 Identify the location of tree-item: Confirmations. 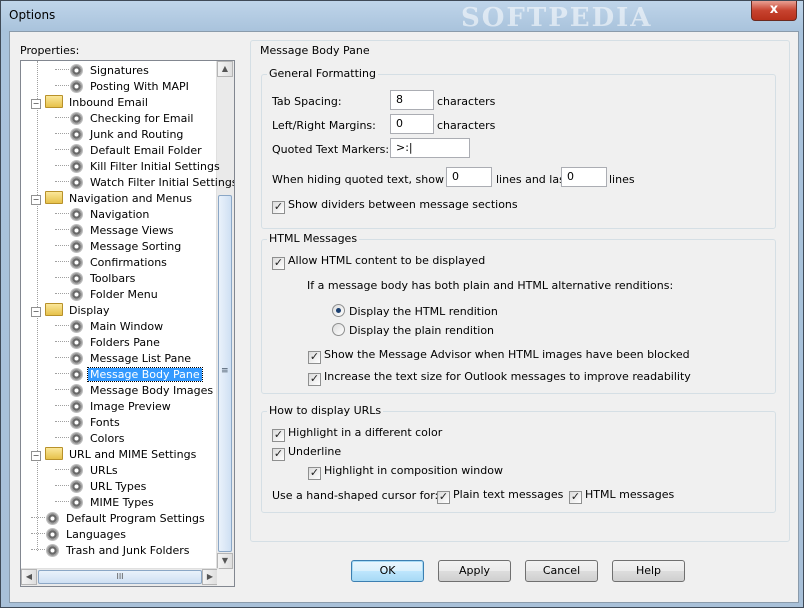
(112, 263).